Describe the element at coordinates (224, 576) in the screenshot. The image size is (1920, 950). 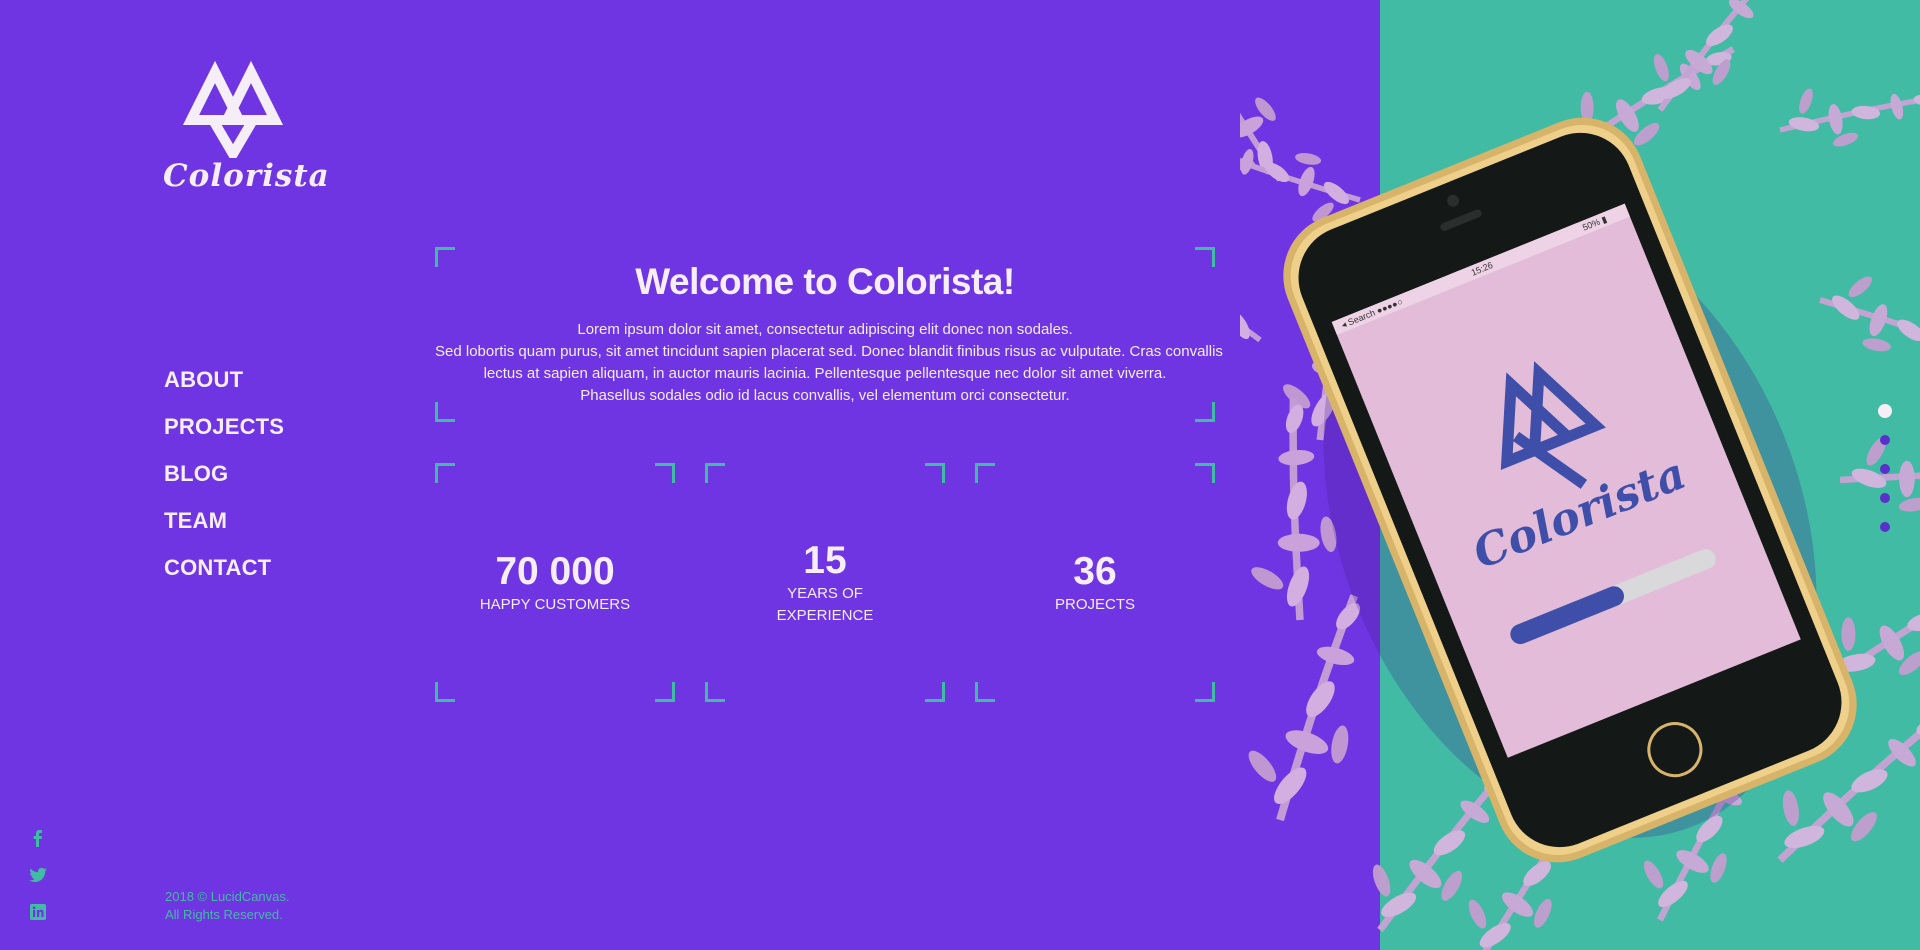
I see `nav-item-contact: CONTACT` at that location.